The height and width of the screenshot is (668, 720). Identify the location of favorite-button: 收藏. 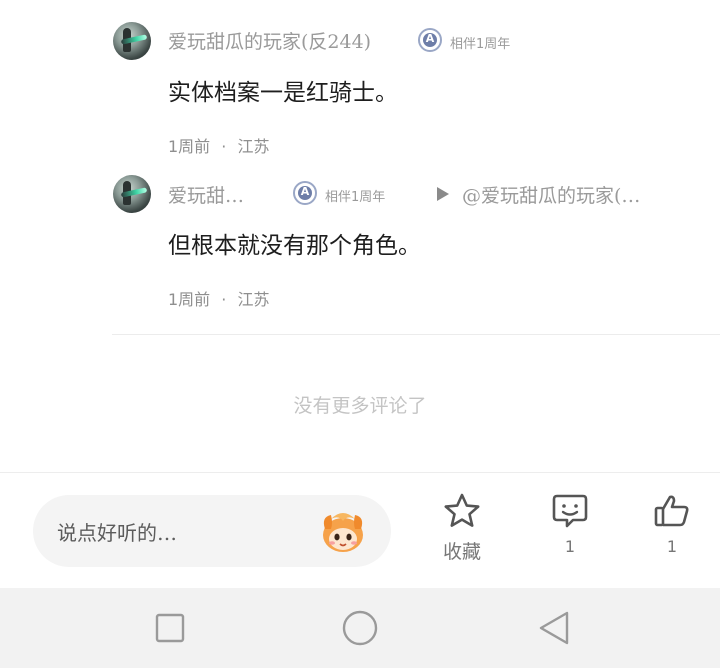
(462, 528).